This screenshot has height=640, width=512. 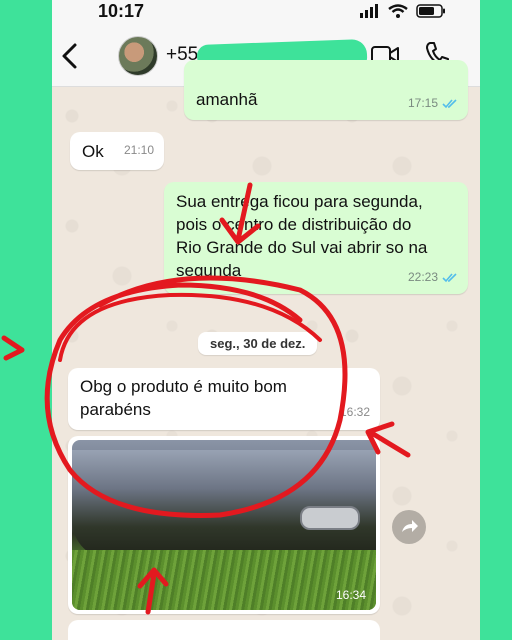 I want to click on door-handle, so click(x=330, y=518).